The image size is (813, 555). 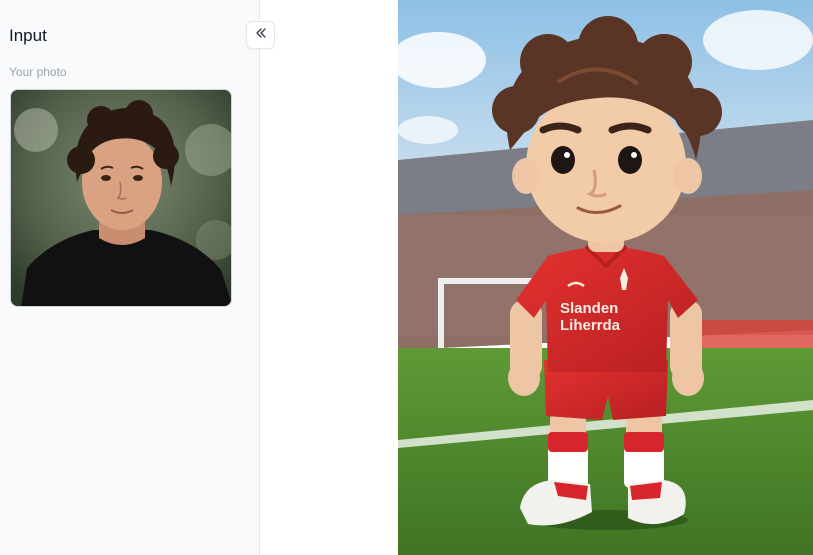 What do you see at coordinates (590, 325) in the screenshot?
I see `jersey-text-line2: Liherrda` at bounding box center [590, 325].